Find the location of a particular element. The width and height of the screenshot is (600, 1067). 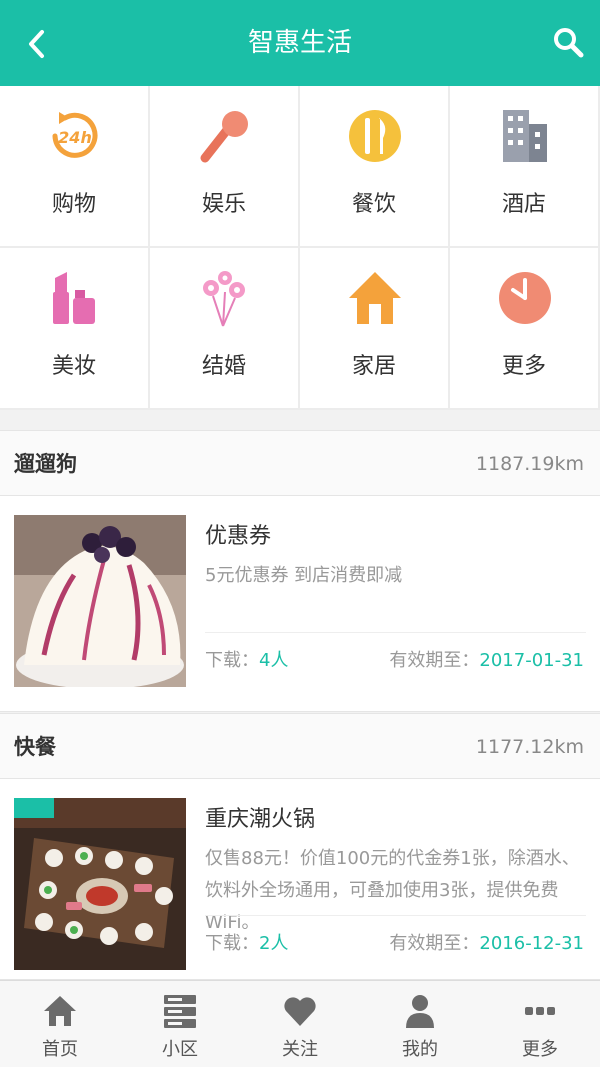

tab-label: 我的 is located at coordinates (420, 1049).